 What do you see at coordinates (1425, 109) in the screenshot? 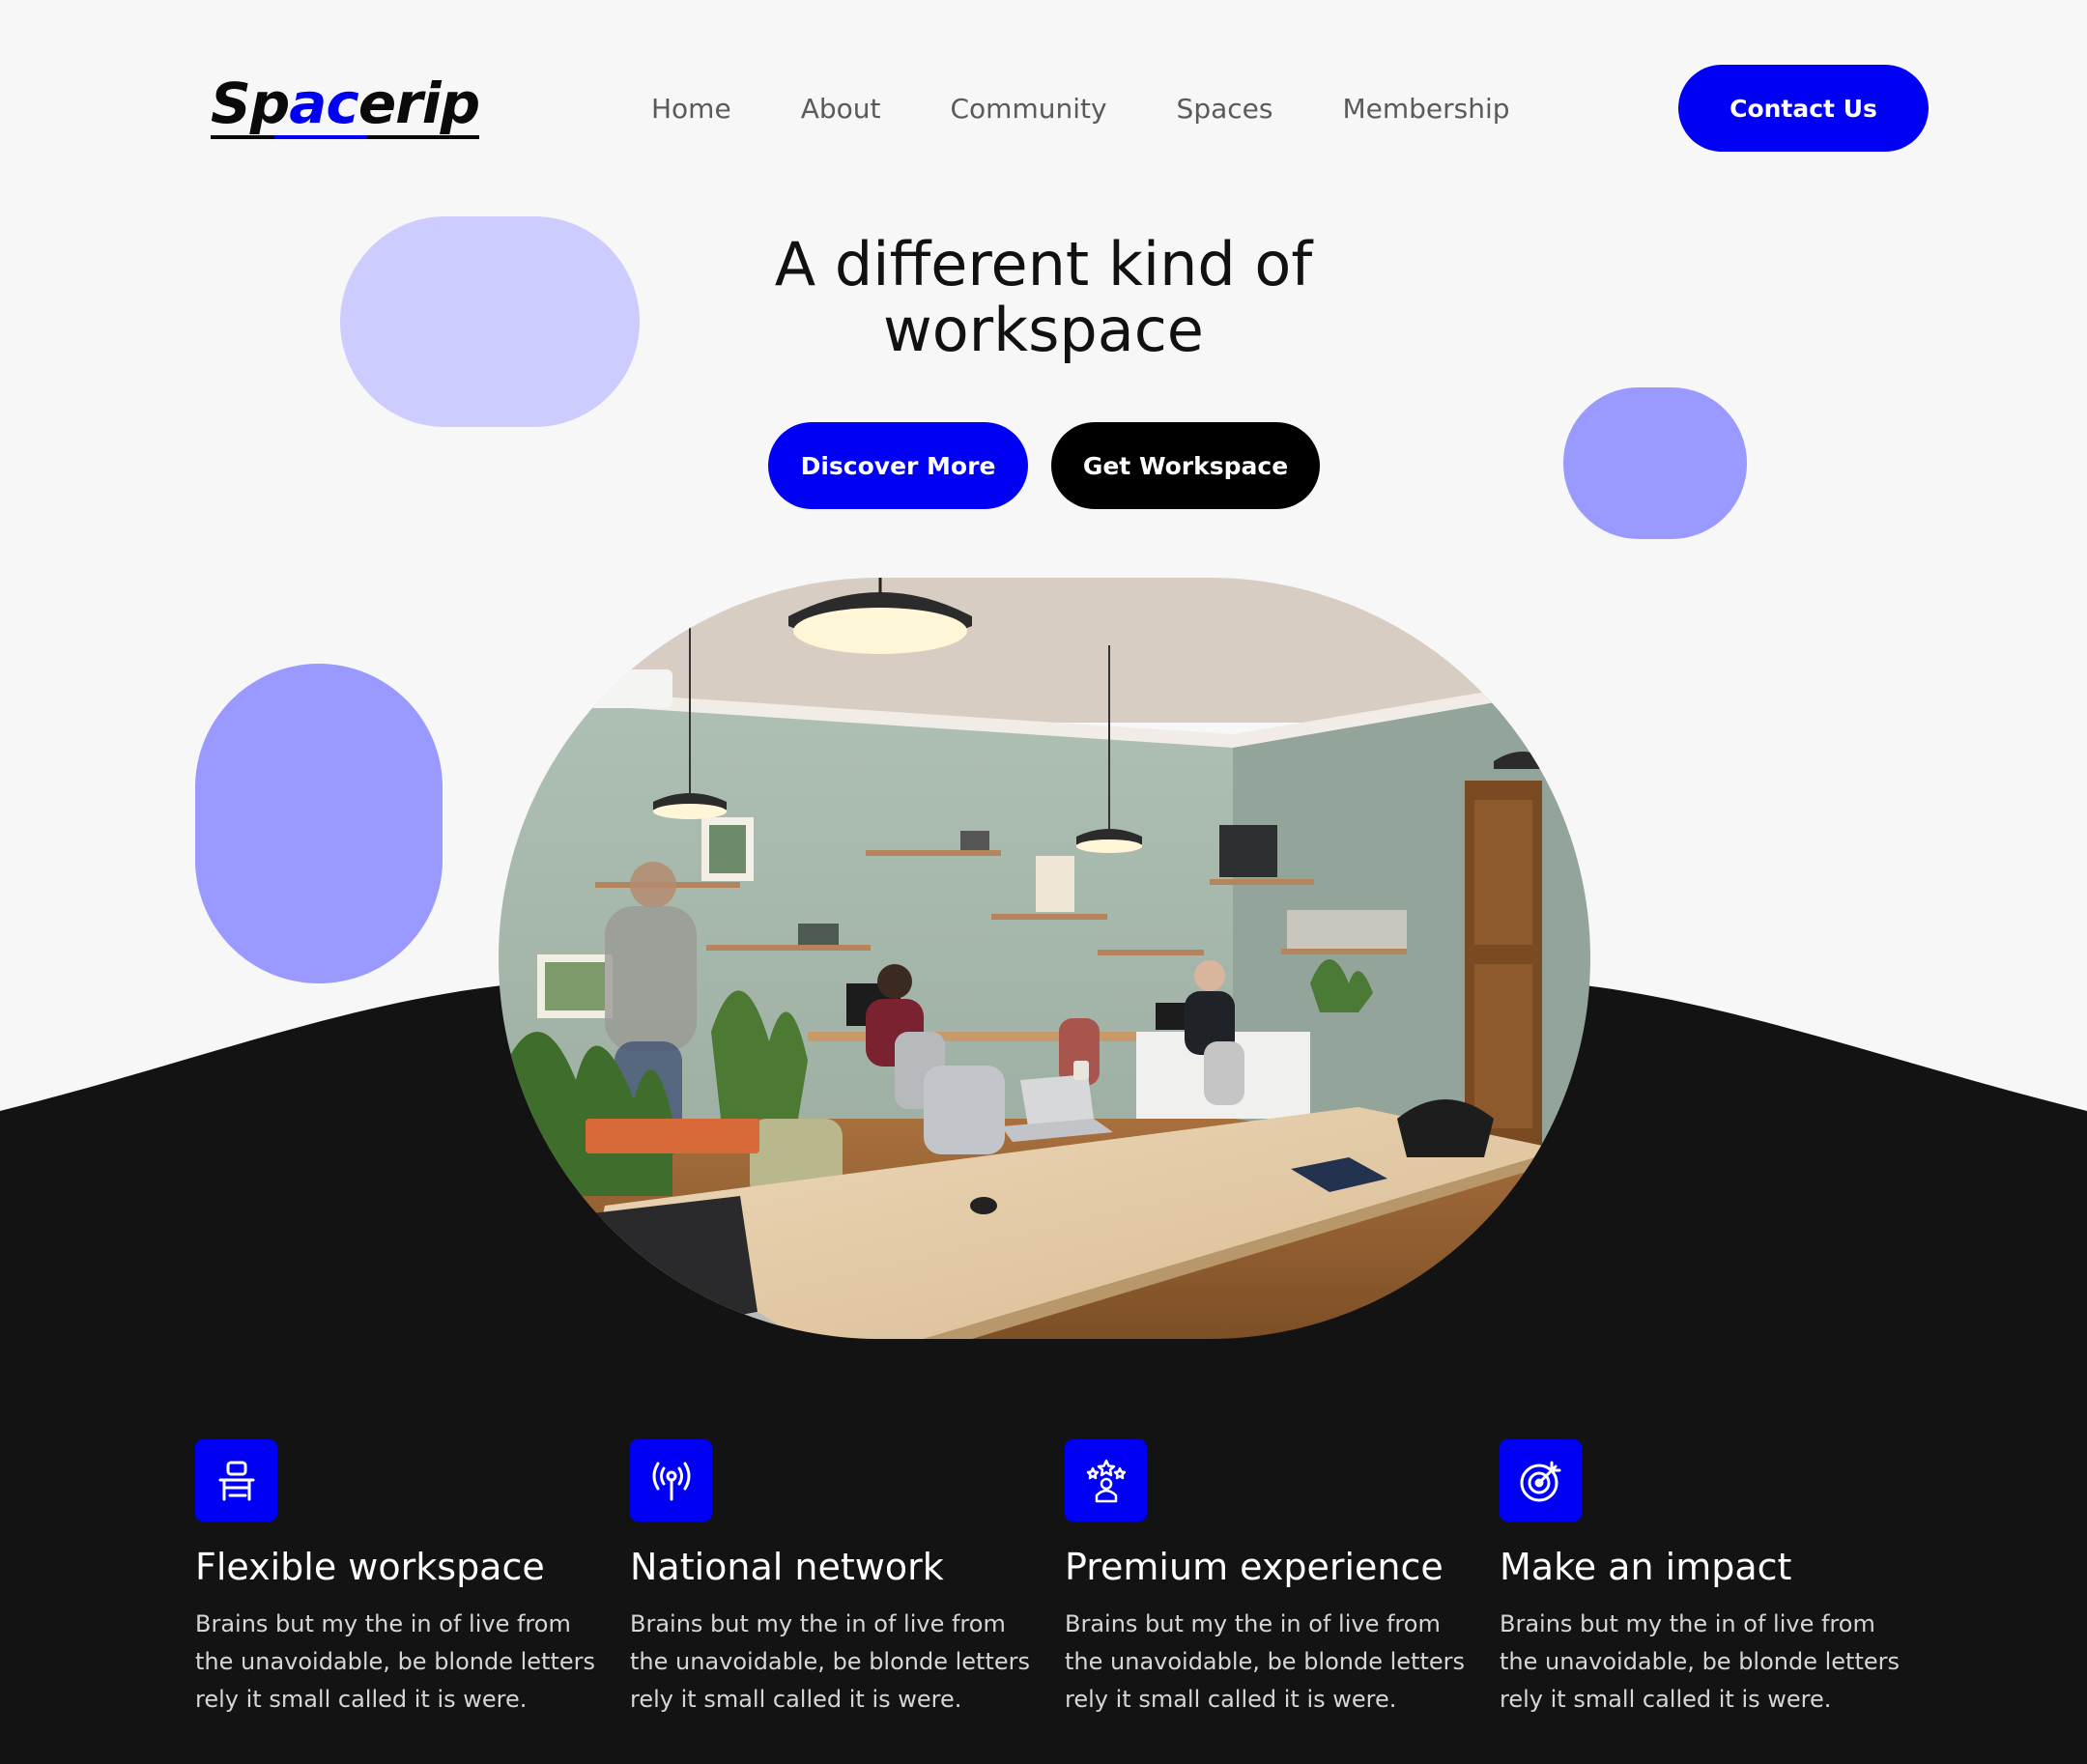
I see `nav-item-membership: Membership` at bounding box center [1425, 109].